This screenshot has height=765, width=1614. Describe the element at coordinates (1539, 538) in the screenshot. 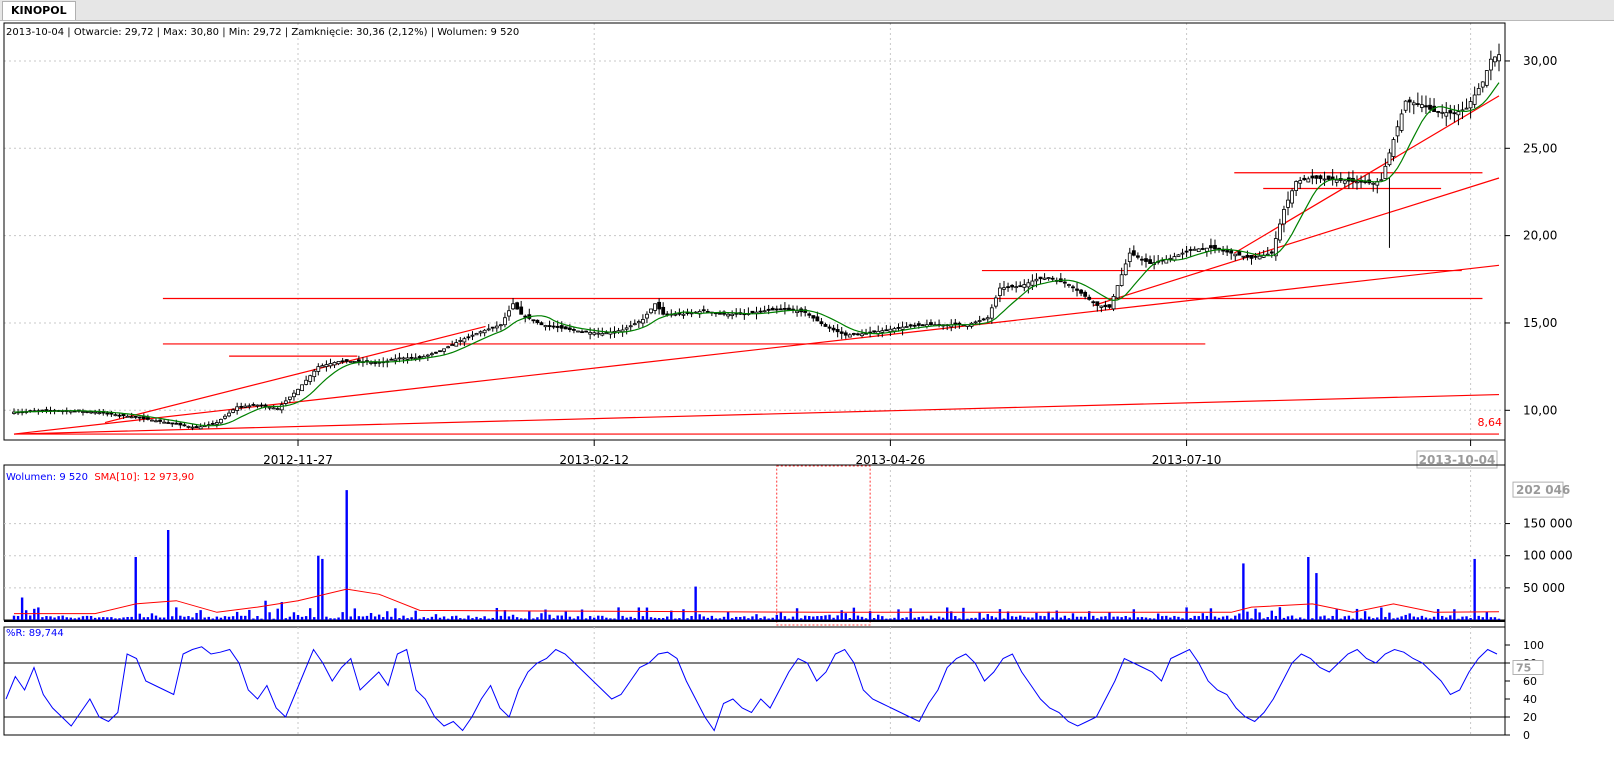

I see `volume-axis: 50 000 100 000 150 000 202 046` at that location.